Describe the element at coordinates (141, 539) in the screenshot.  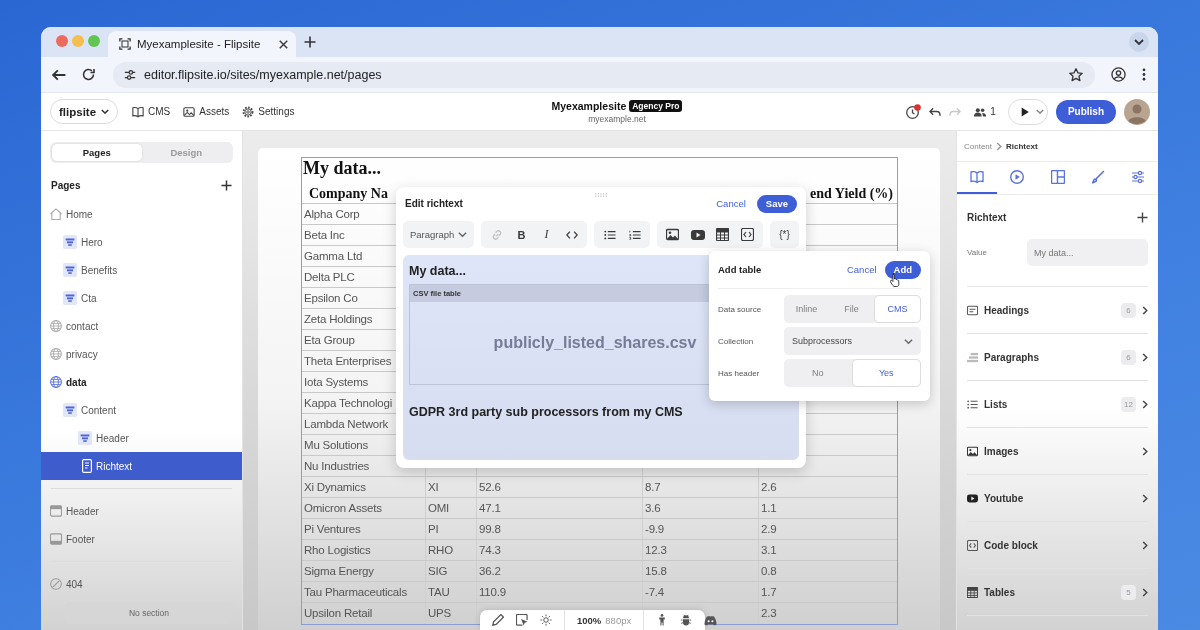
I see `layout-item: Footer` at that location.